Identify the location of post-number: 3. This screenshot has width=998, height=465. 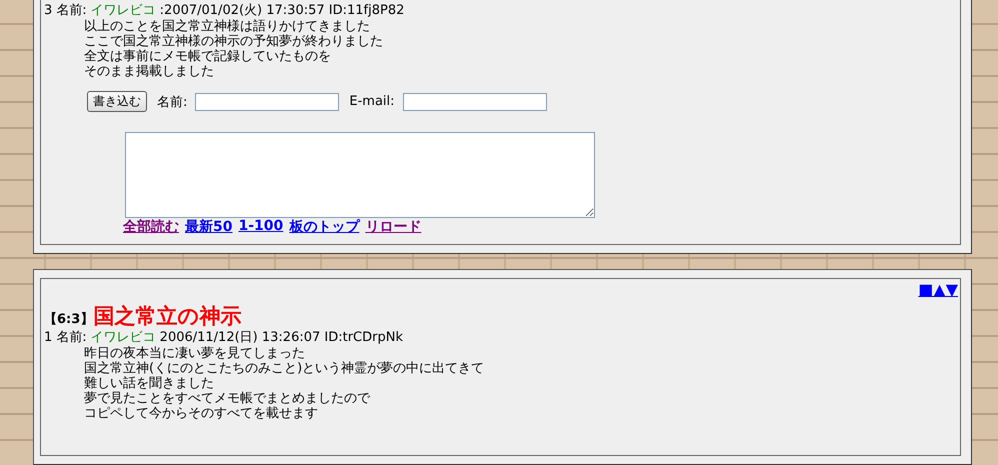
(48, 11).